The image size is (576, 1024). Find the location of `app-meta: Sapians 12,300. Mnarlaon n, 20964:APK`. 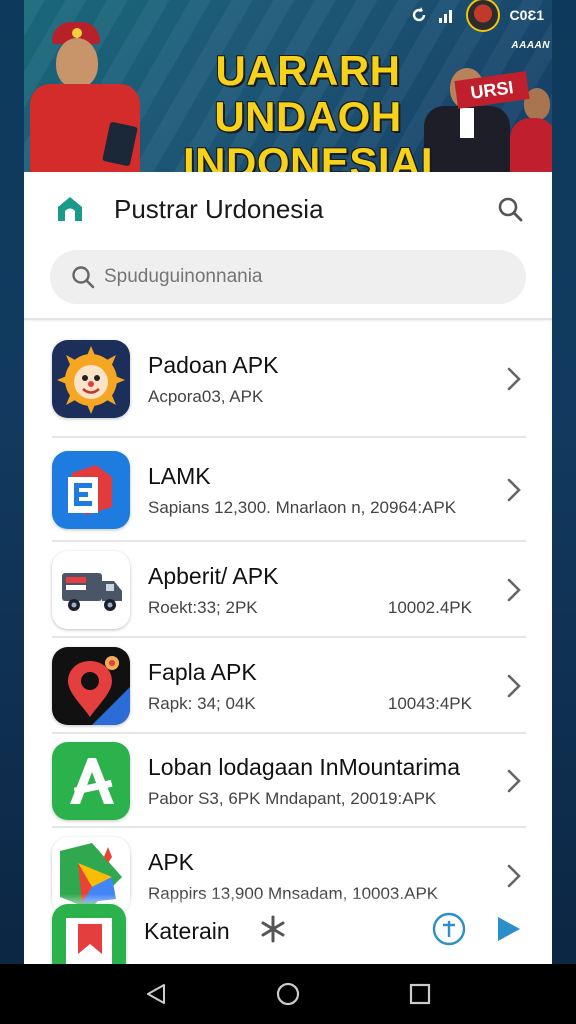

app-meta: Sapians 12,300. Mnarlaon n, 20964:APK is located at coordinates (325, 508).